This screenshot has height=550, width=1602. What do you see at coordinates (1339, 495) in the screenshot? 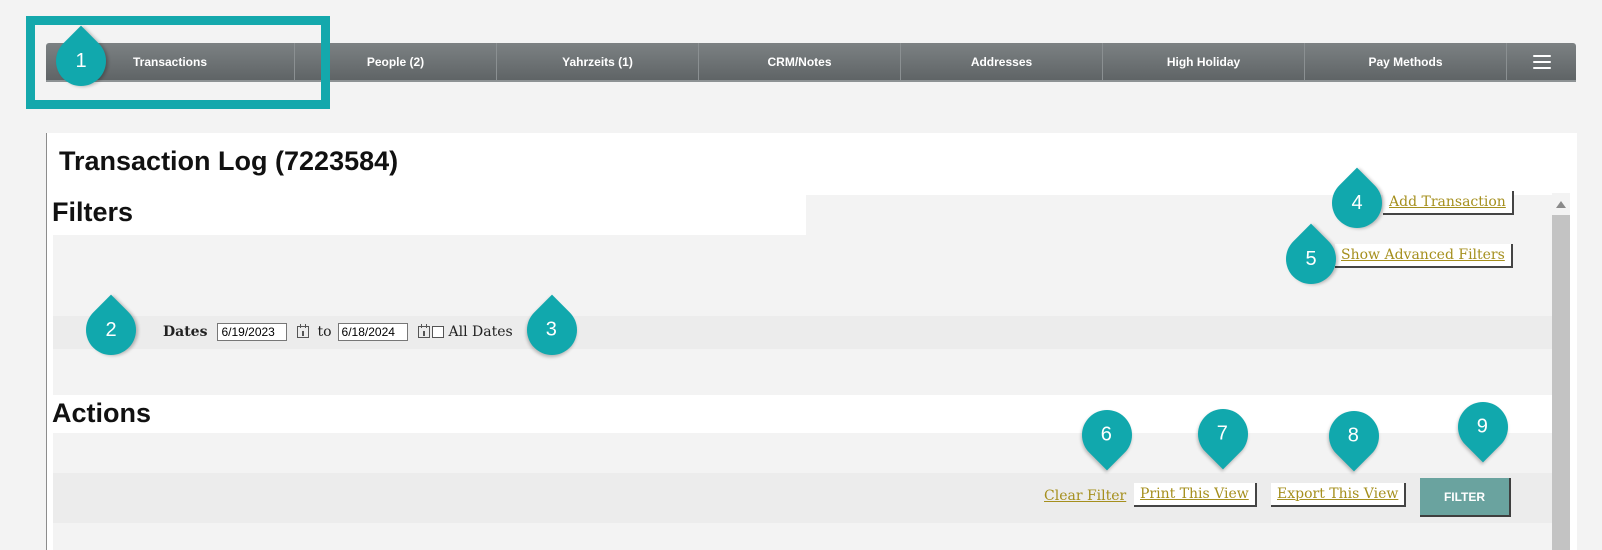
I see `export-this-view-link: Export This View` at bounding box center [1339, 495].